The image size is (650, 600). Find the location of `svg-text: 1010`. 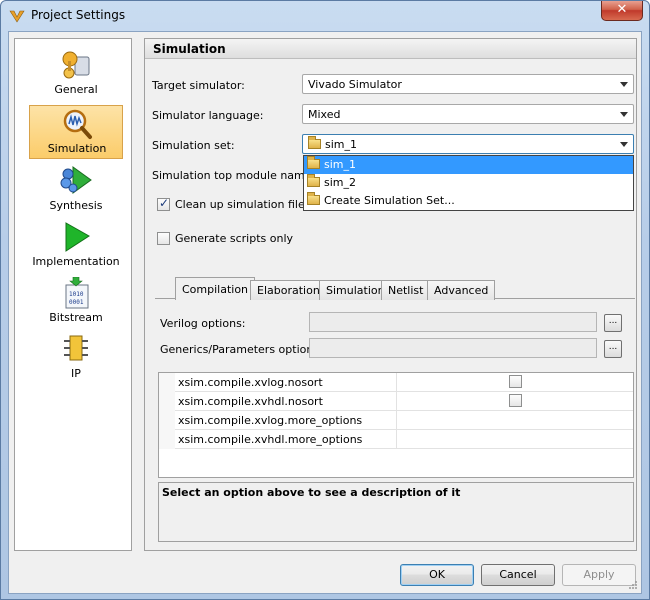

svg-text: 1010 is located at coordinates (76, 294).